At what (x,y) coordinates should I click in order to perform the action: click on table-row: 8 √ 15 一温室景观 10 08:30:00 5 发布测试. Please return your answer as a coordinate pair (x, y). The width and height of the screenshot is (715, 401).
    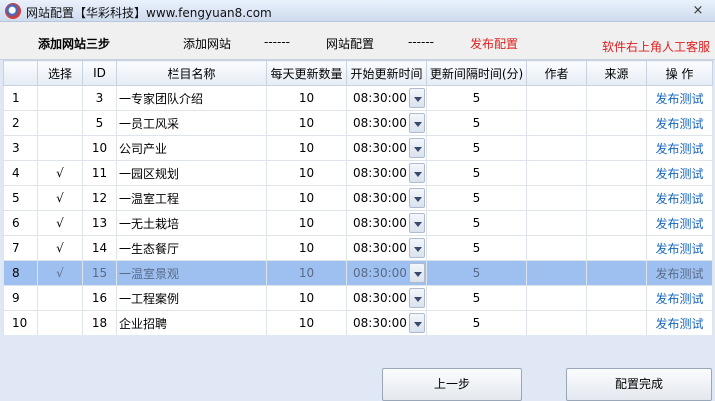
    Looking at the image, I should click on (358, 273).